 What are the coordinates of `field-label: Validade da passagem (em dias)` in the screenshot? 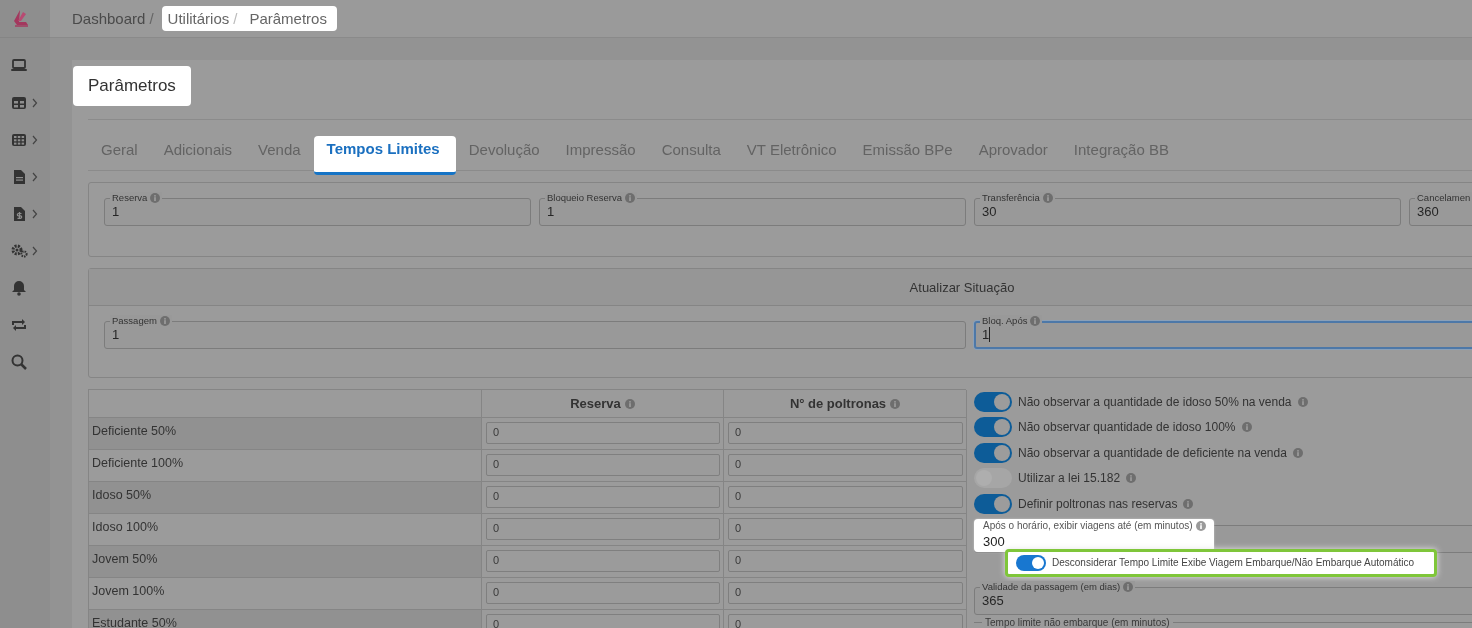 It's located at (1051, 586).